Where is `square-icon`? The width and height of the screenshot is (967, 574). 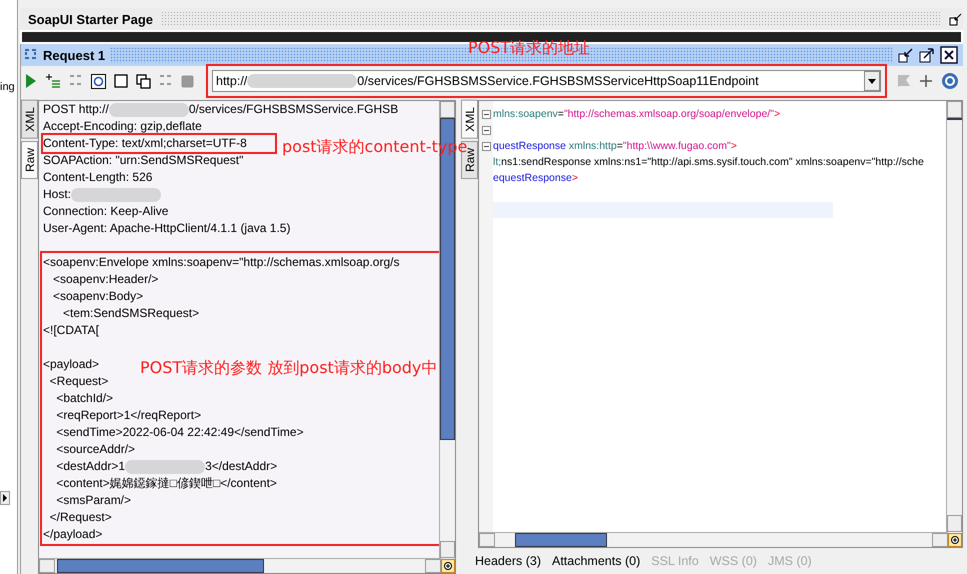
square-icon is located at coordinates (121, 81).